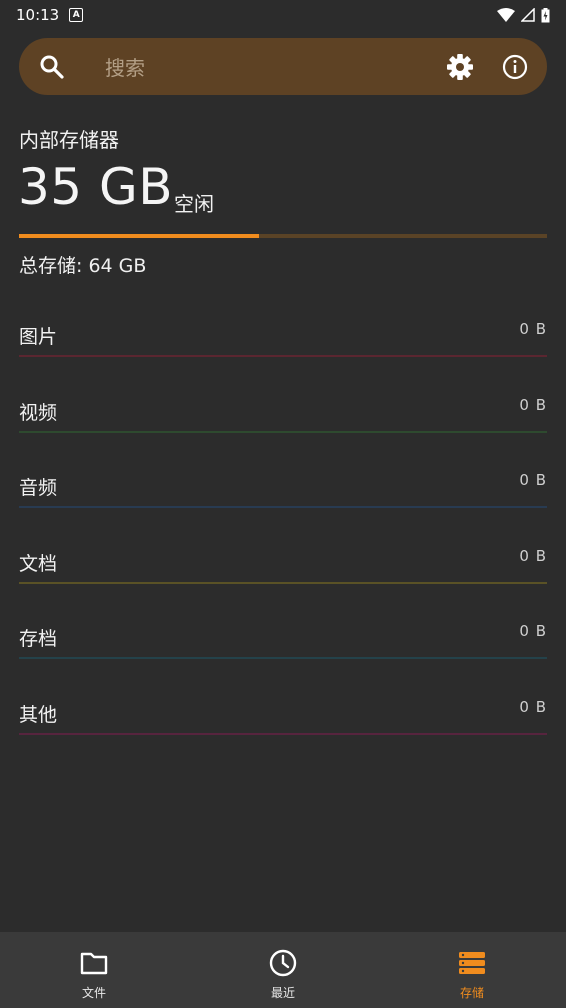  I want to click on gear-icon, so click(460, 67).